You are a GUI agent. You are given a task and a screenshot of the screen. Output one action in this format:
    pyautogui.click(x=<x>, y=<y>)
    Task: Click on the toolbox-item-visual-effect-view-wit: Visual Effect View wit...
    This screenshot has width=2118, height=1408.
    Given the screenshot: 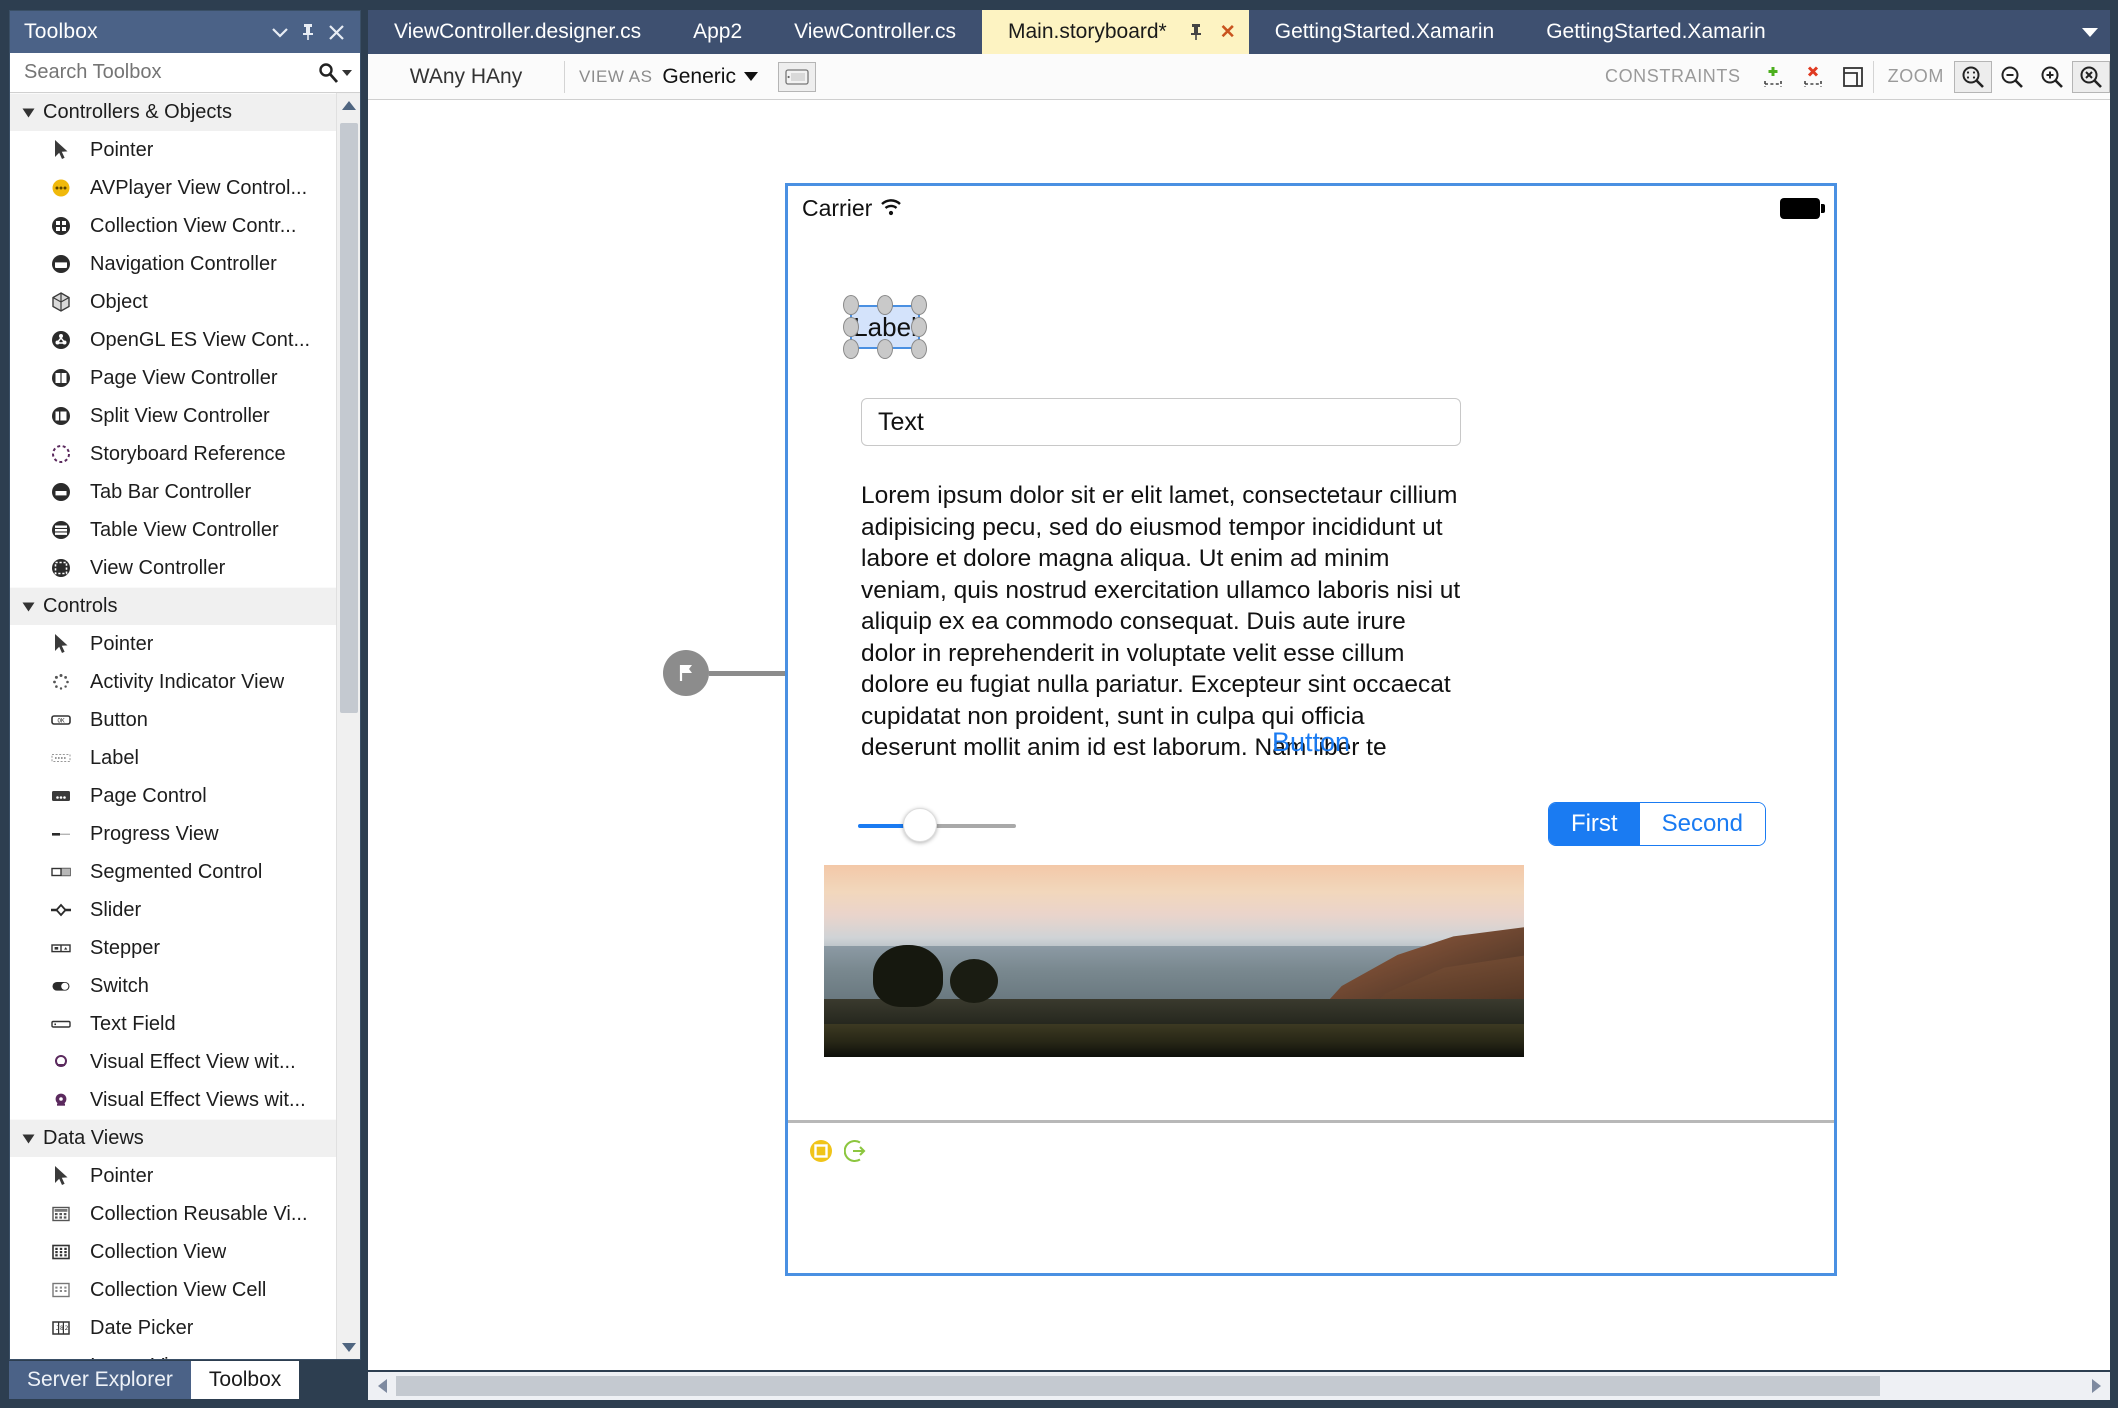 What is the action you would take?
    pyautogui.click(x=173, y=1062)
    